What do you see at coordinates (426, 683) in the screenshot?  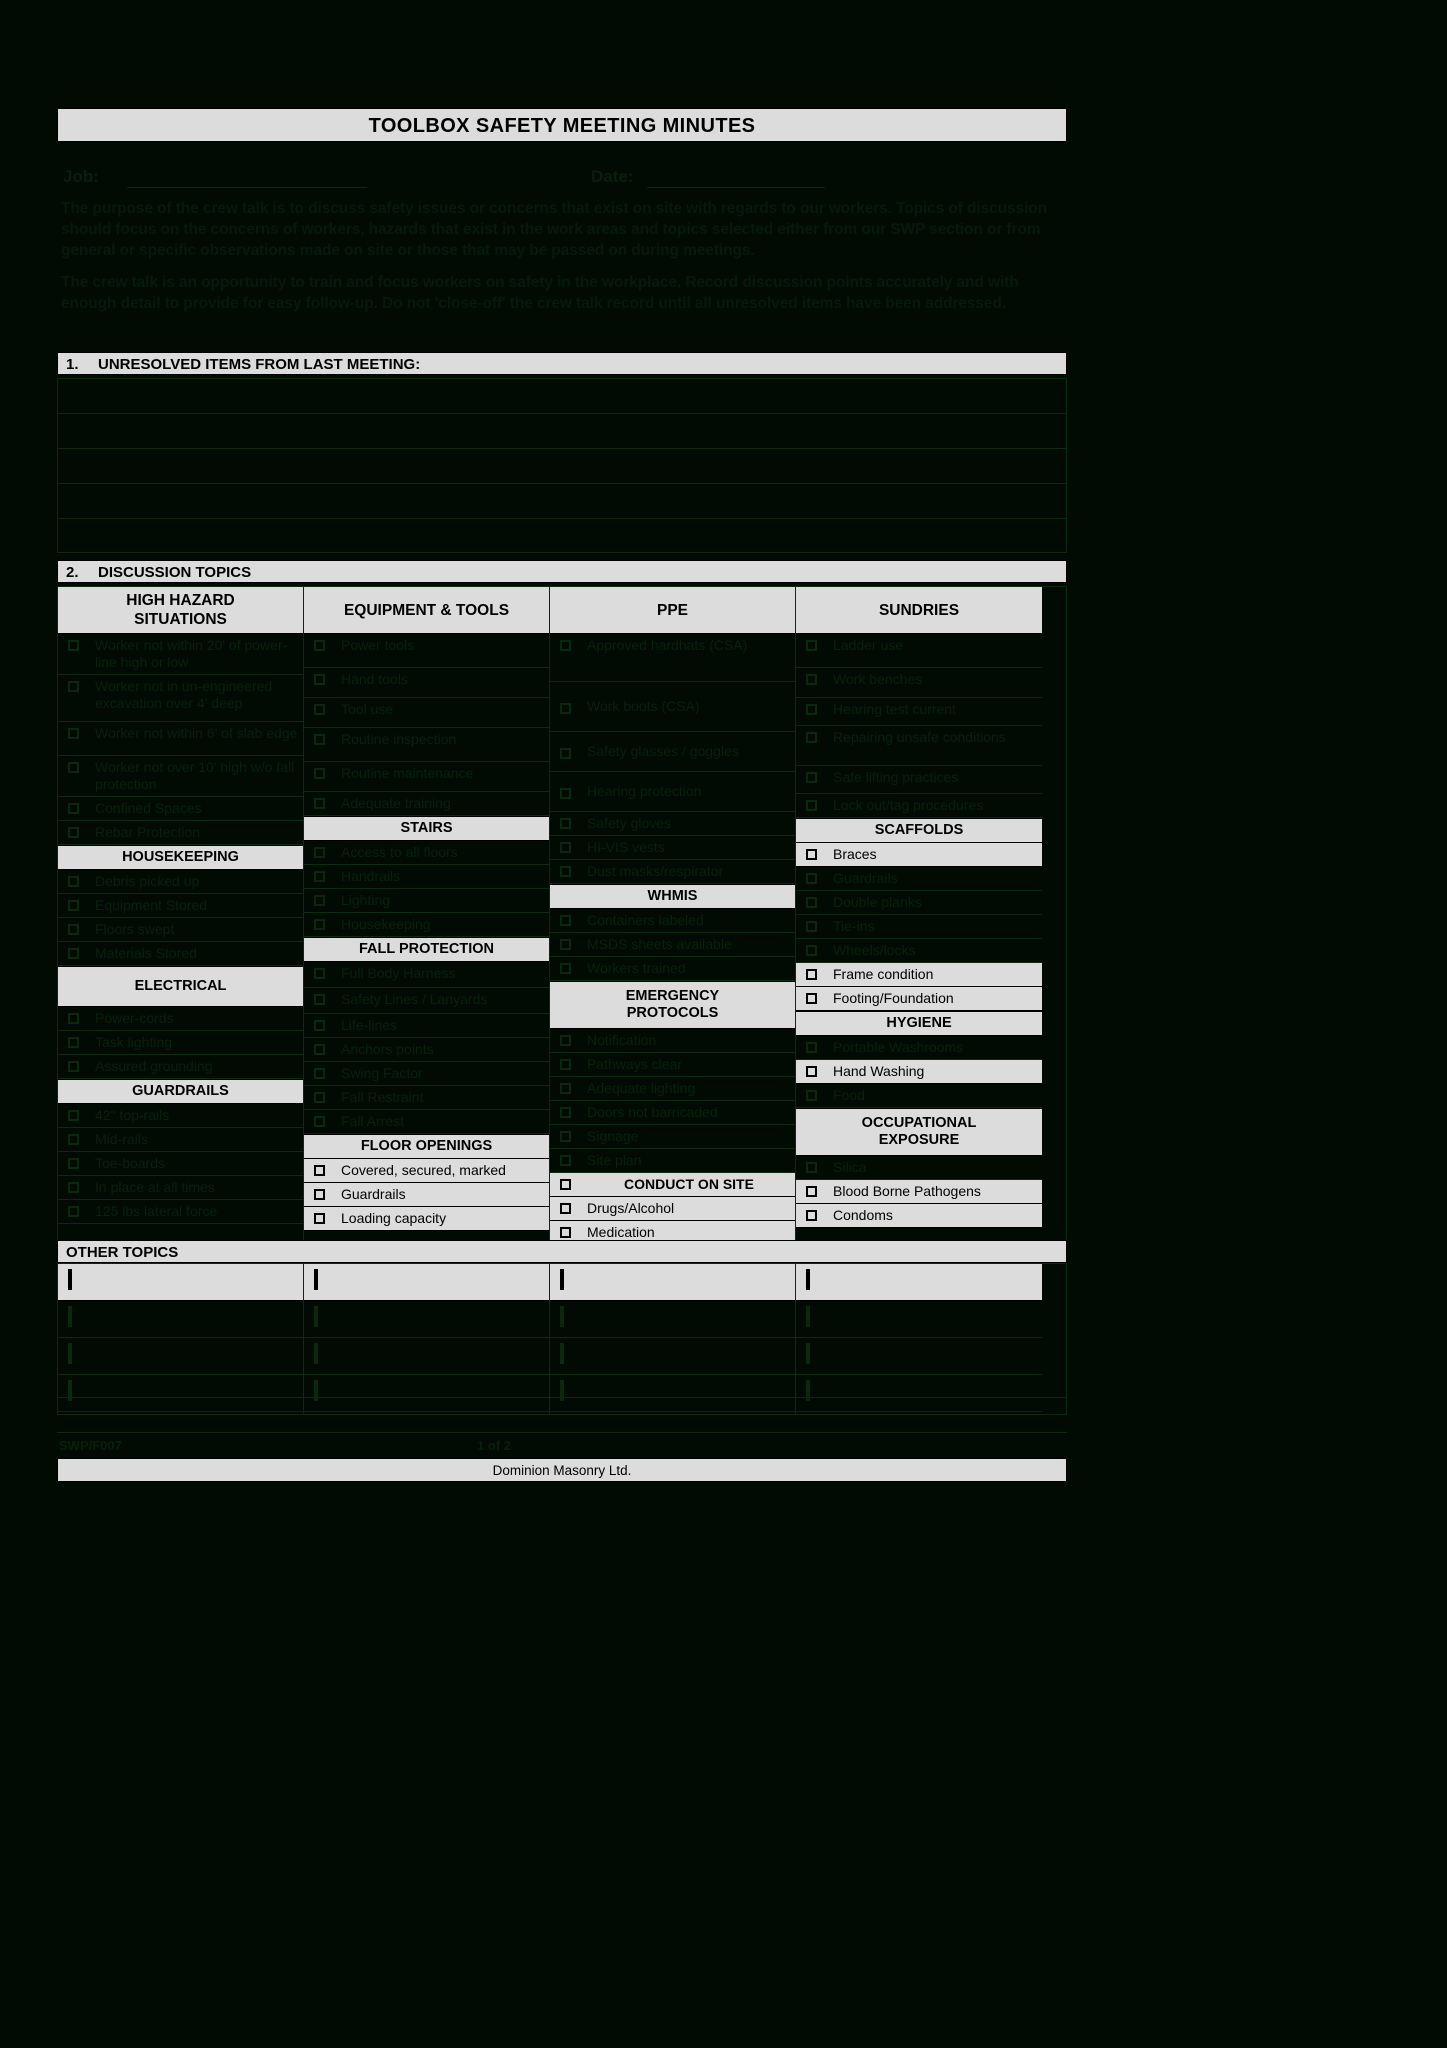 I see `checklist-item: Hand tools` at bounding box center [426, 683].